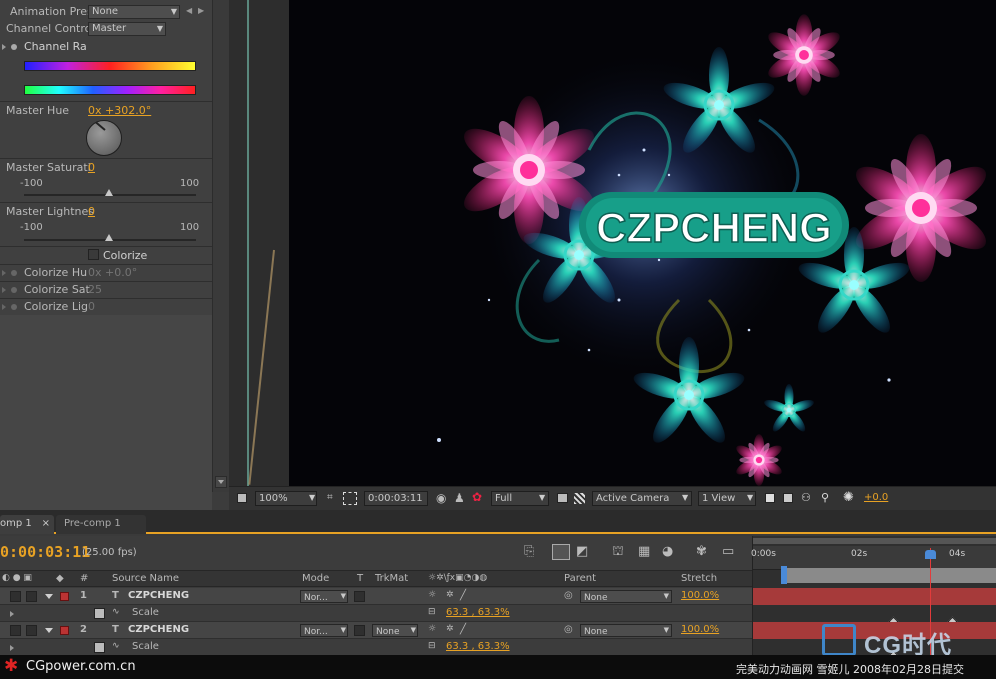 The image size is (996, 679). What do you see at coordinates (221, 482) in the screenshot?
I see `scroll-down-arrow-icon` at bounding box center [221, 482].